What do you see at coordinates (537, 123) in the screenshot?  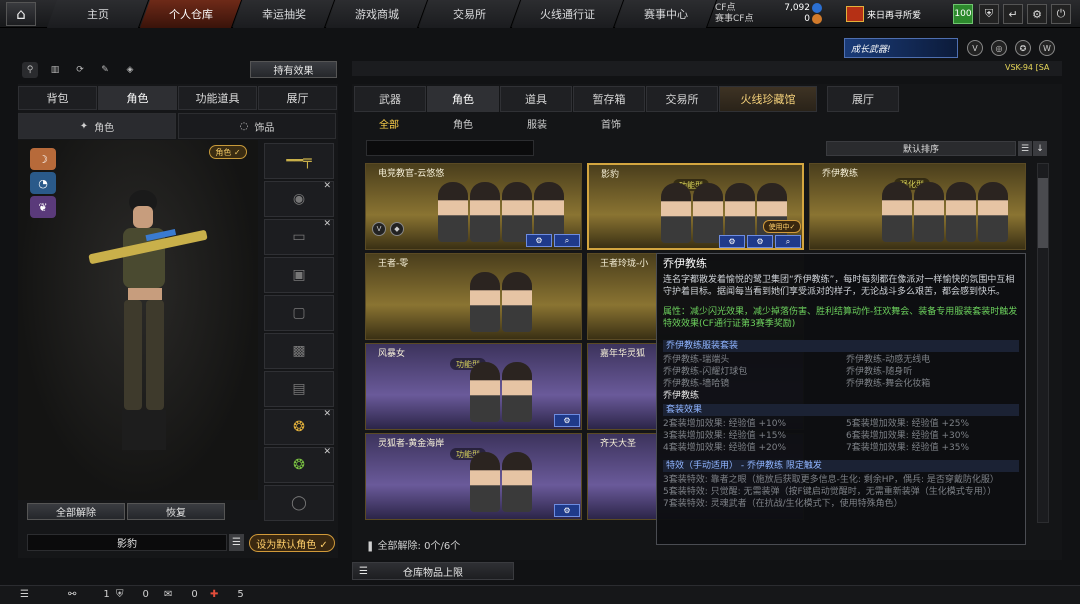 I see `filter-clothing: 服装` at bounding box center [537, 123].